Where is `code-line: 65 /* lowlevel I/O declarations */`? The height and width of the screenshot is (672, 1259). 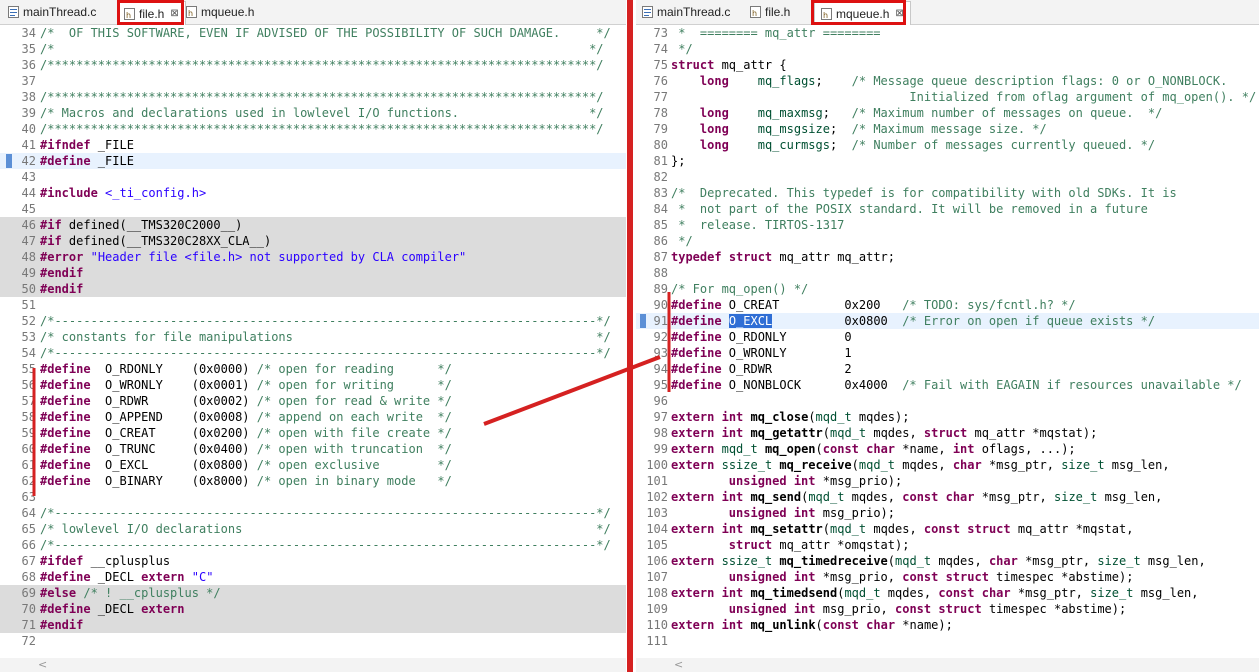 code-line: 65 /* lowlevel I/O declarations */ is located at coordinates (313, 529).